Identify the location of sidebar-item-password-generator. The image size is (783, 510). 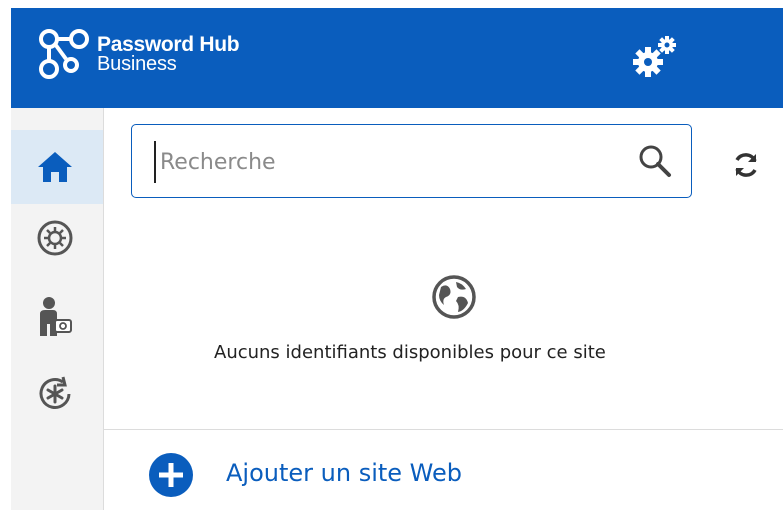
(57, 389).